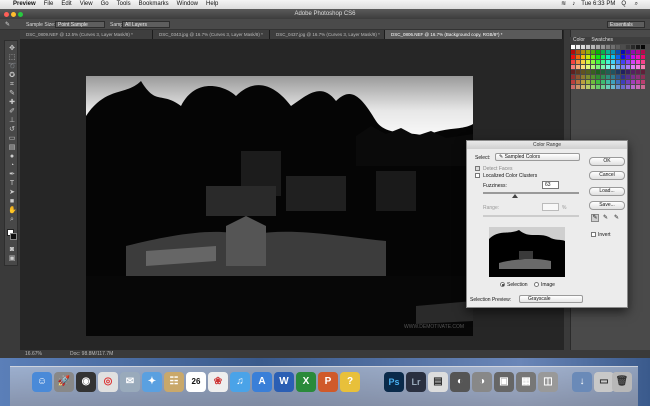  Describe the element at coordinates (24, 4) in the screenshot. I see `menu-app-name: Preview` at that location.